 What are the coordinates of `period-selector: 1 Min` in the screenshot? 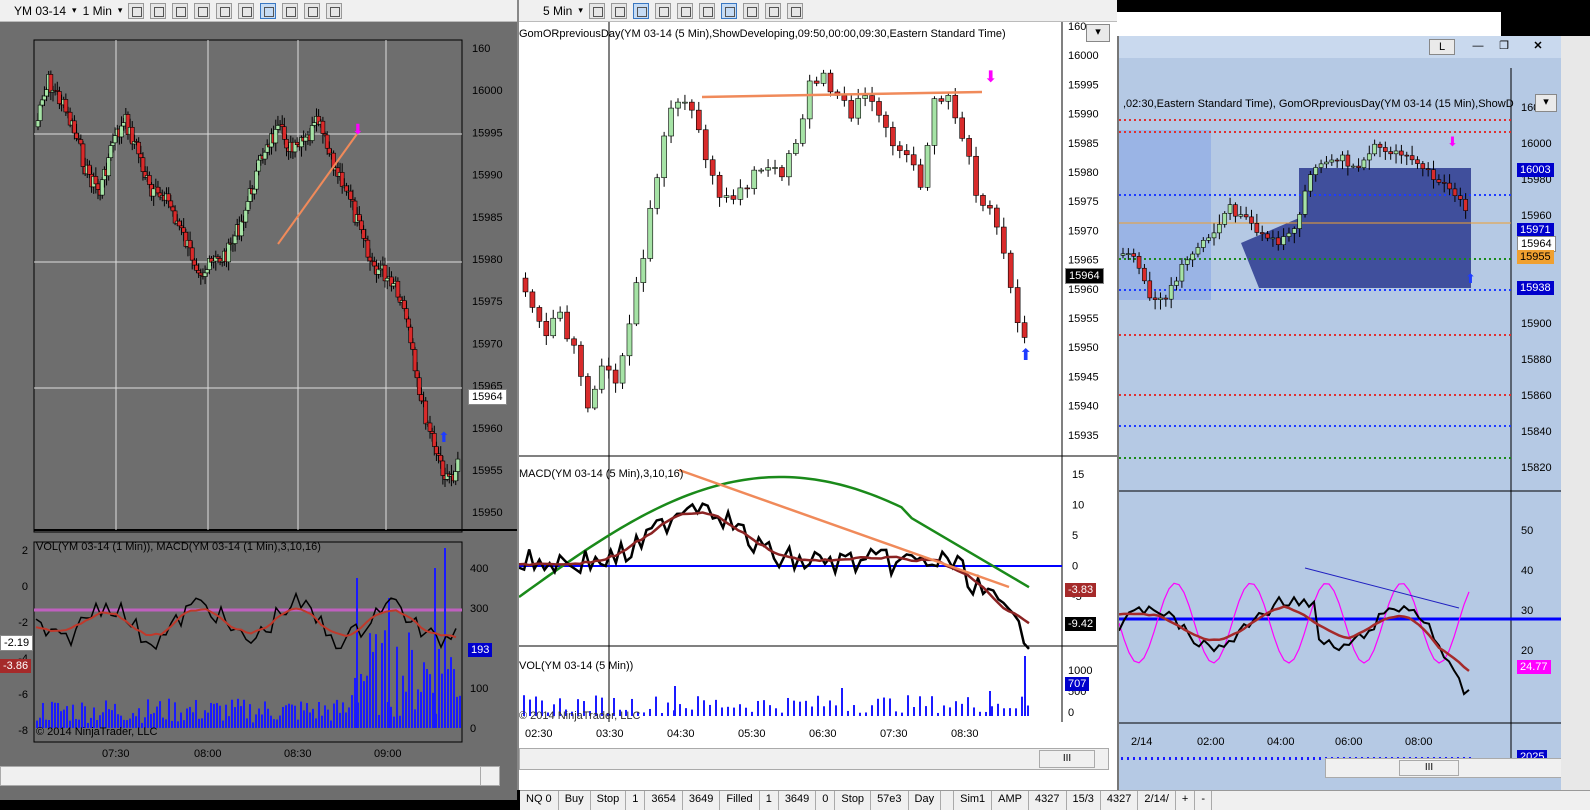 It's located at (97, 11).